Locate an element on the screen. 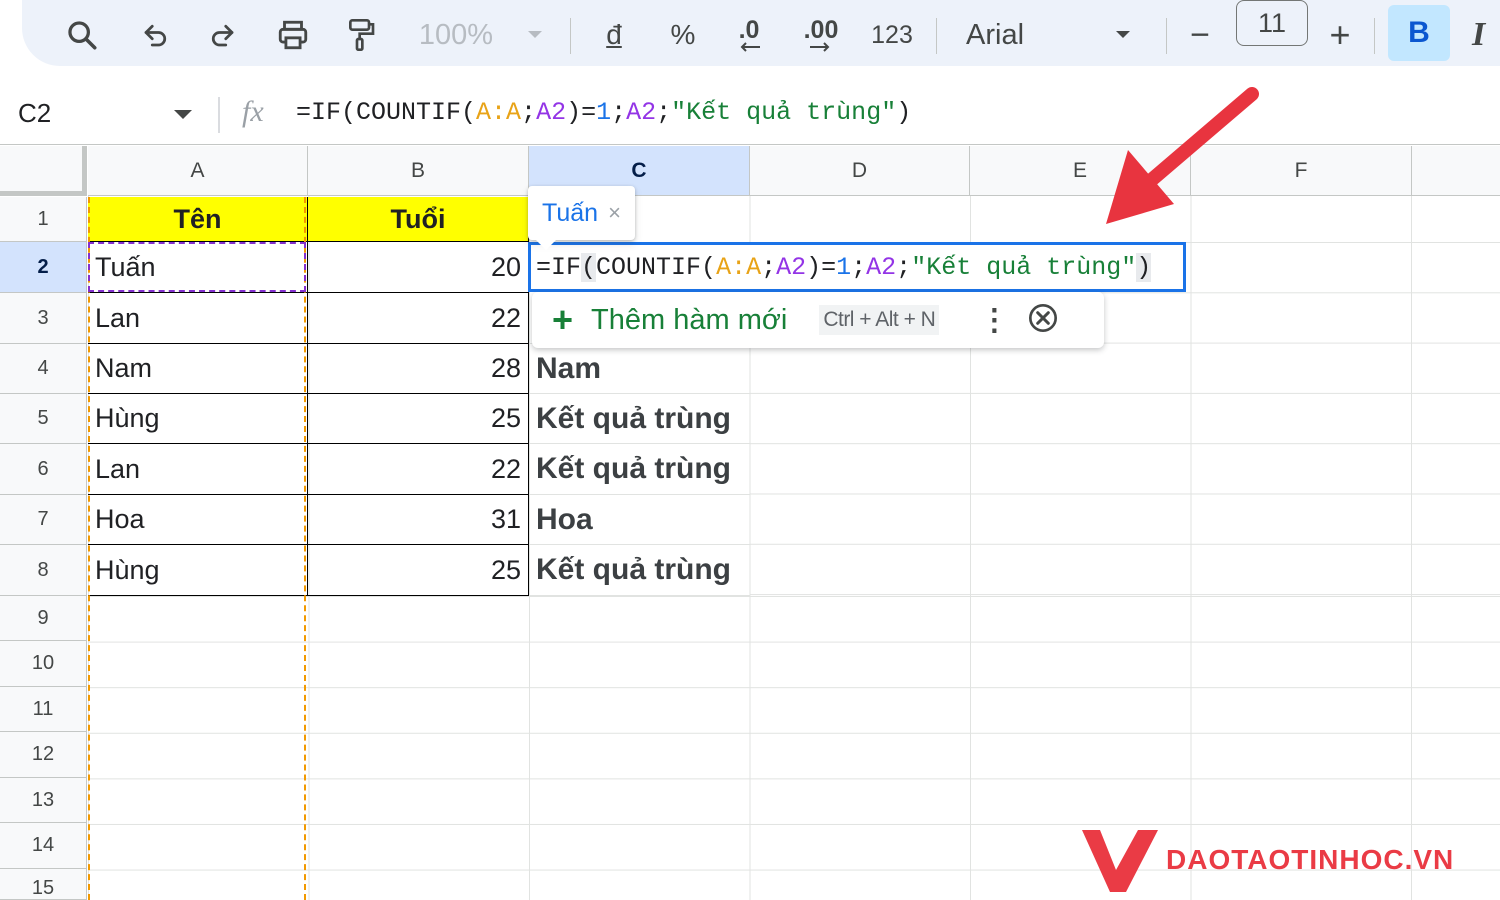 This screenshot has width=1500, height=900. formula-token: )= is located at coordinates (581, 112).